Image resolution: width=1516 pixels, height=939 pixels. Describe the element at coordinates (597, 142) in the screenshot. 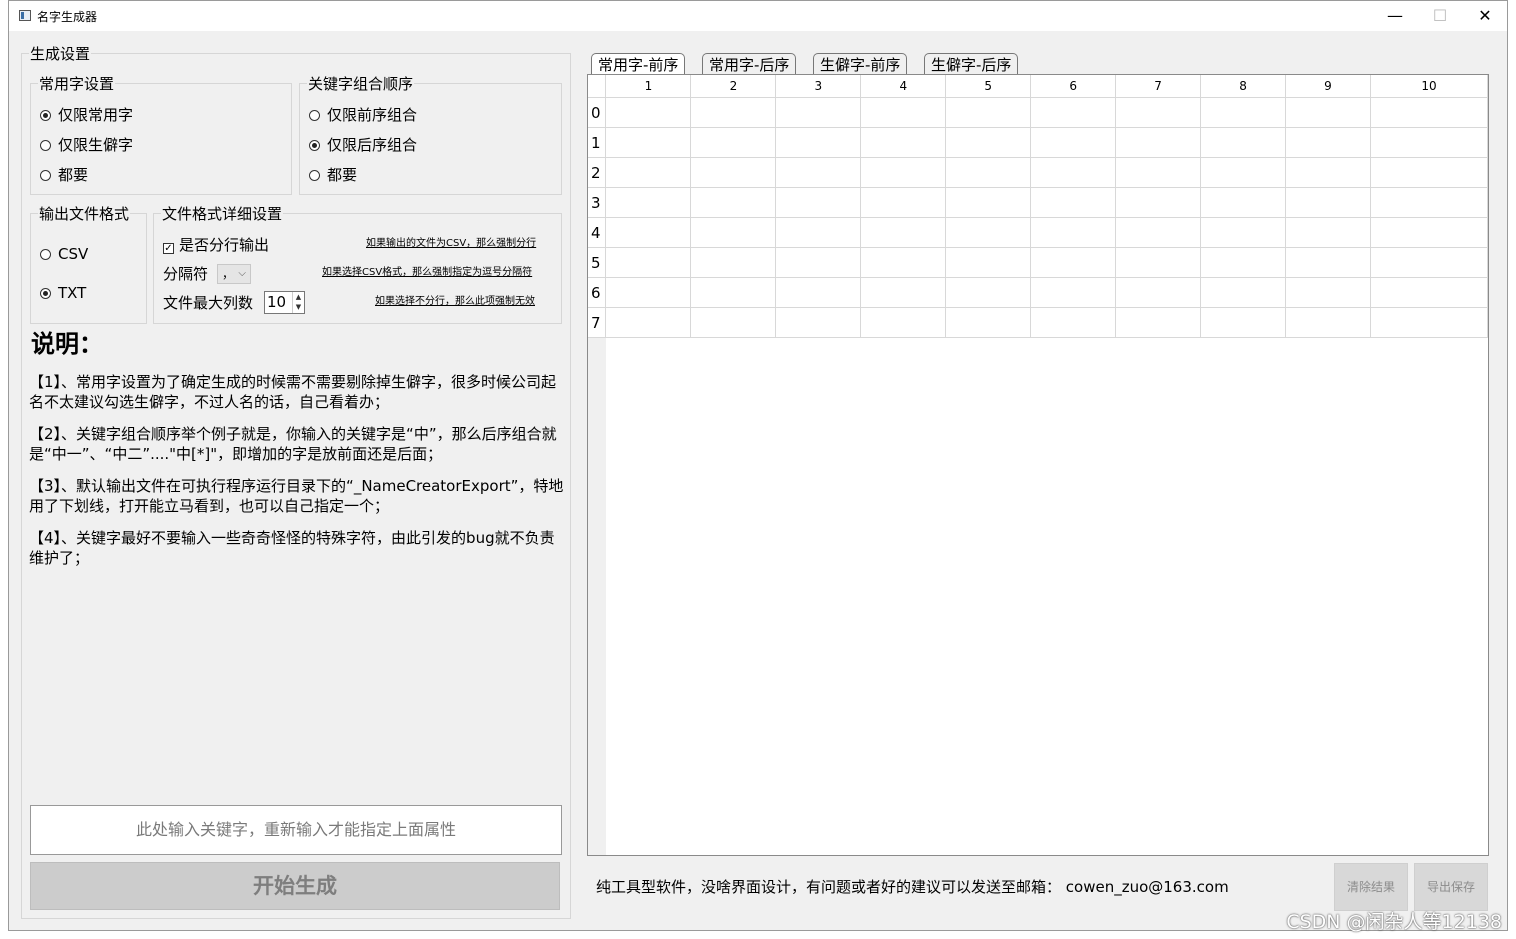

I see `row-header: 1` at that location.